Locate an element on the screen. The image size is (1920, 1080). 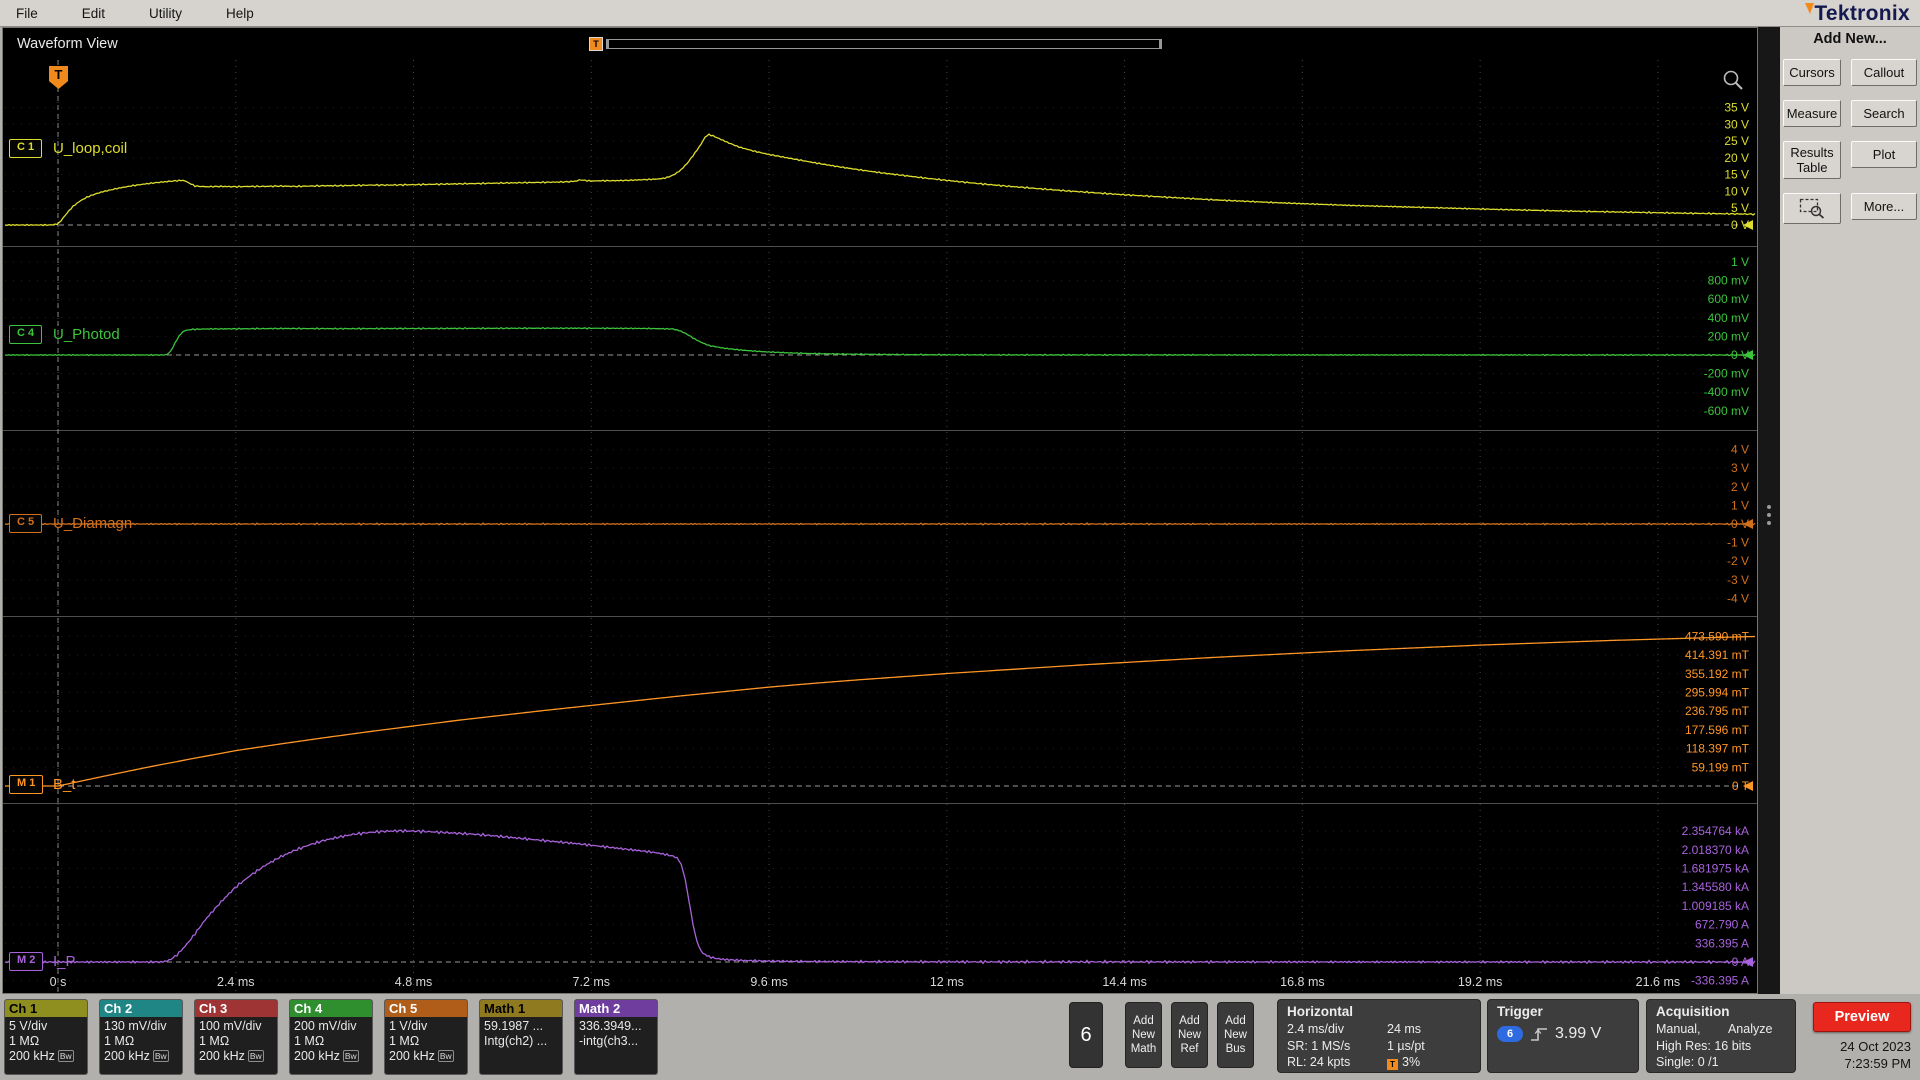
preview-button: Preview is located at coordinates (1862, 1017).